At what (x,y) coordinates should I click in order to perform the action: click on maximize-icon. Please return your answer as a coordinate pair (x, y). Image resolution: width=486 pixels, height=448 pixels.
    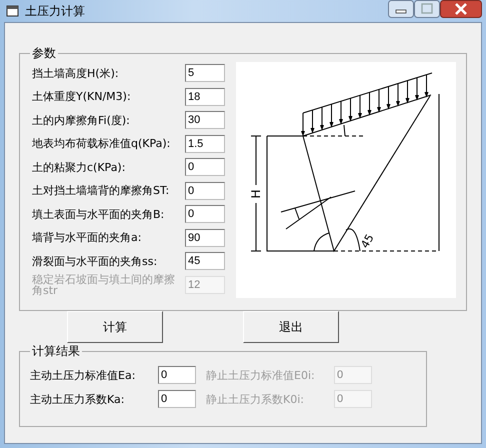
    Looking at the image, I should click on (427, 9).